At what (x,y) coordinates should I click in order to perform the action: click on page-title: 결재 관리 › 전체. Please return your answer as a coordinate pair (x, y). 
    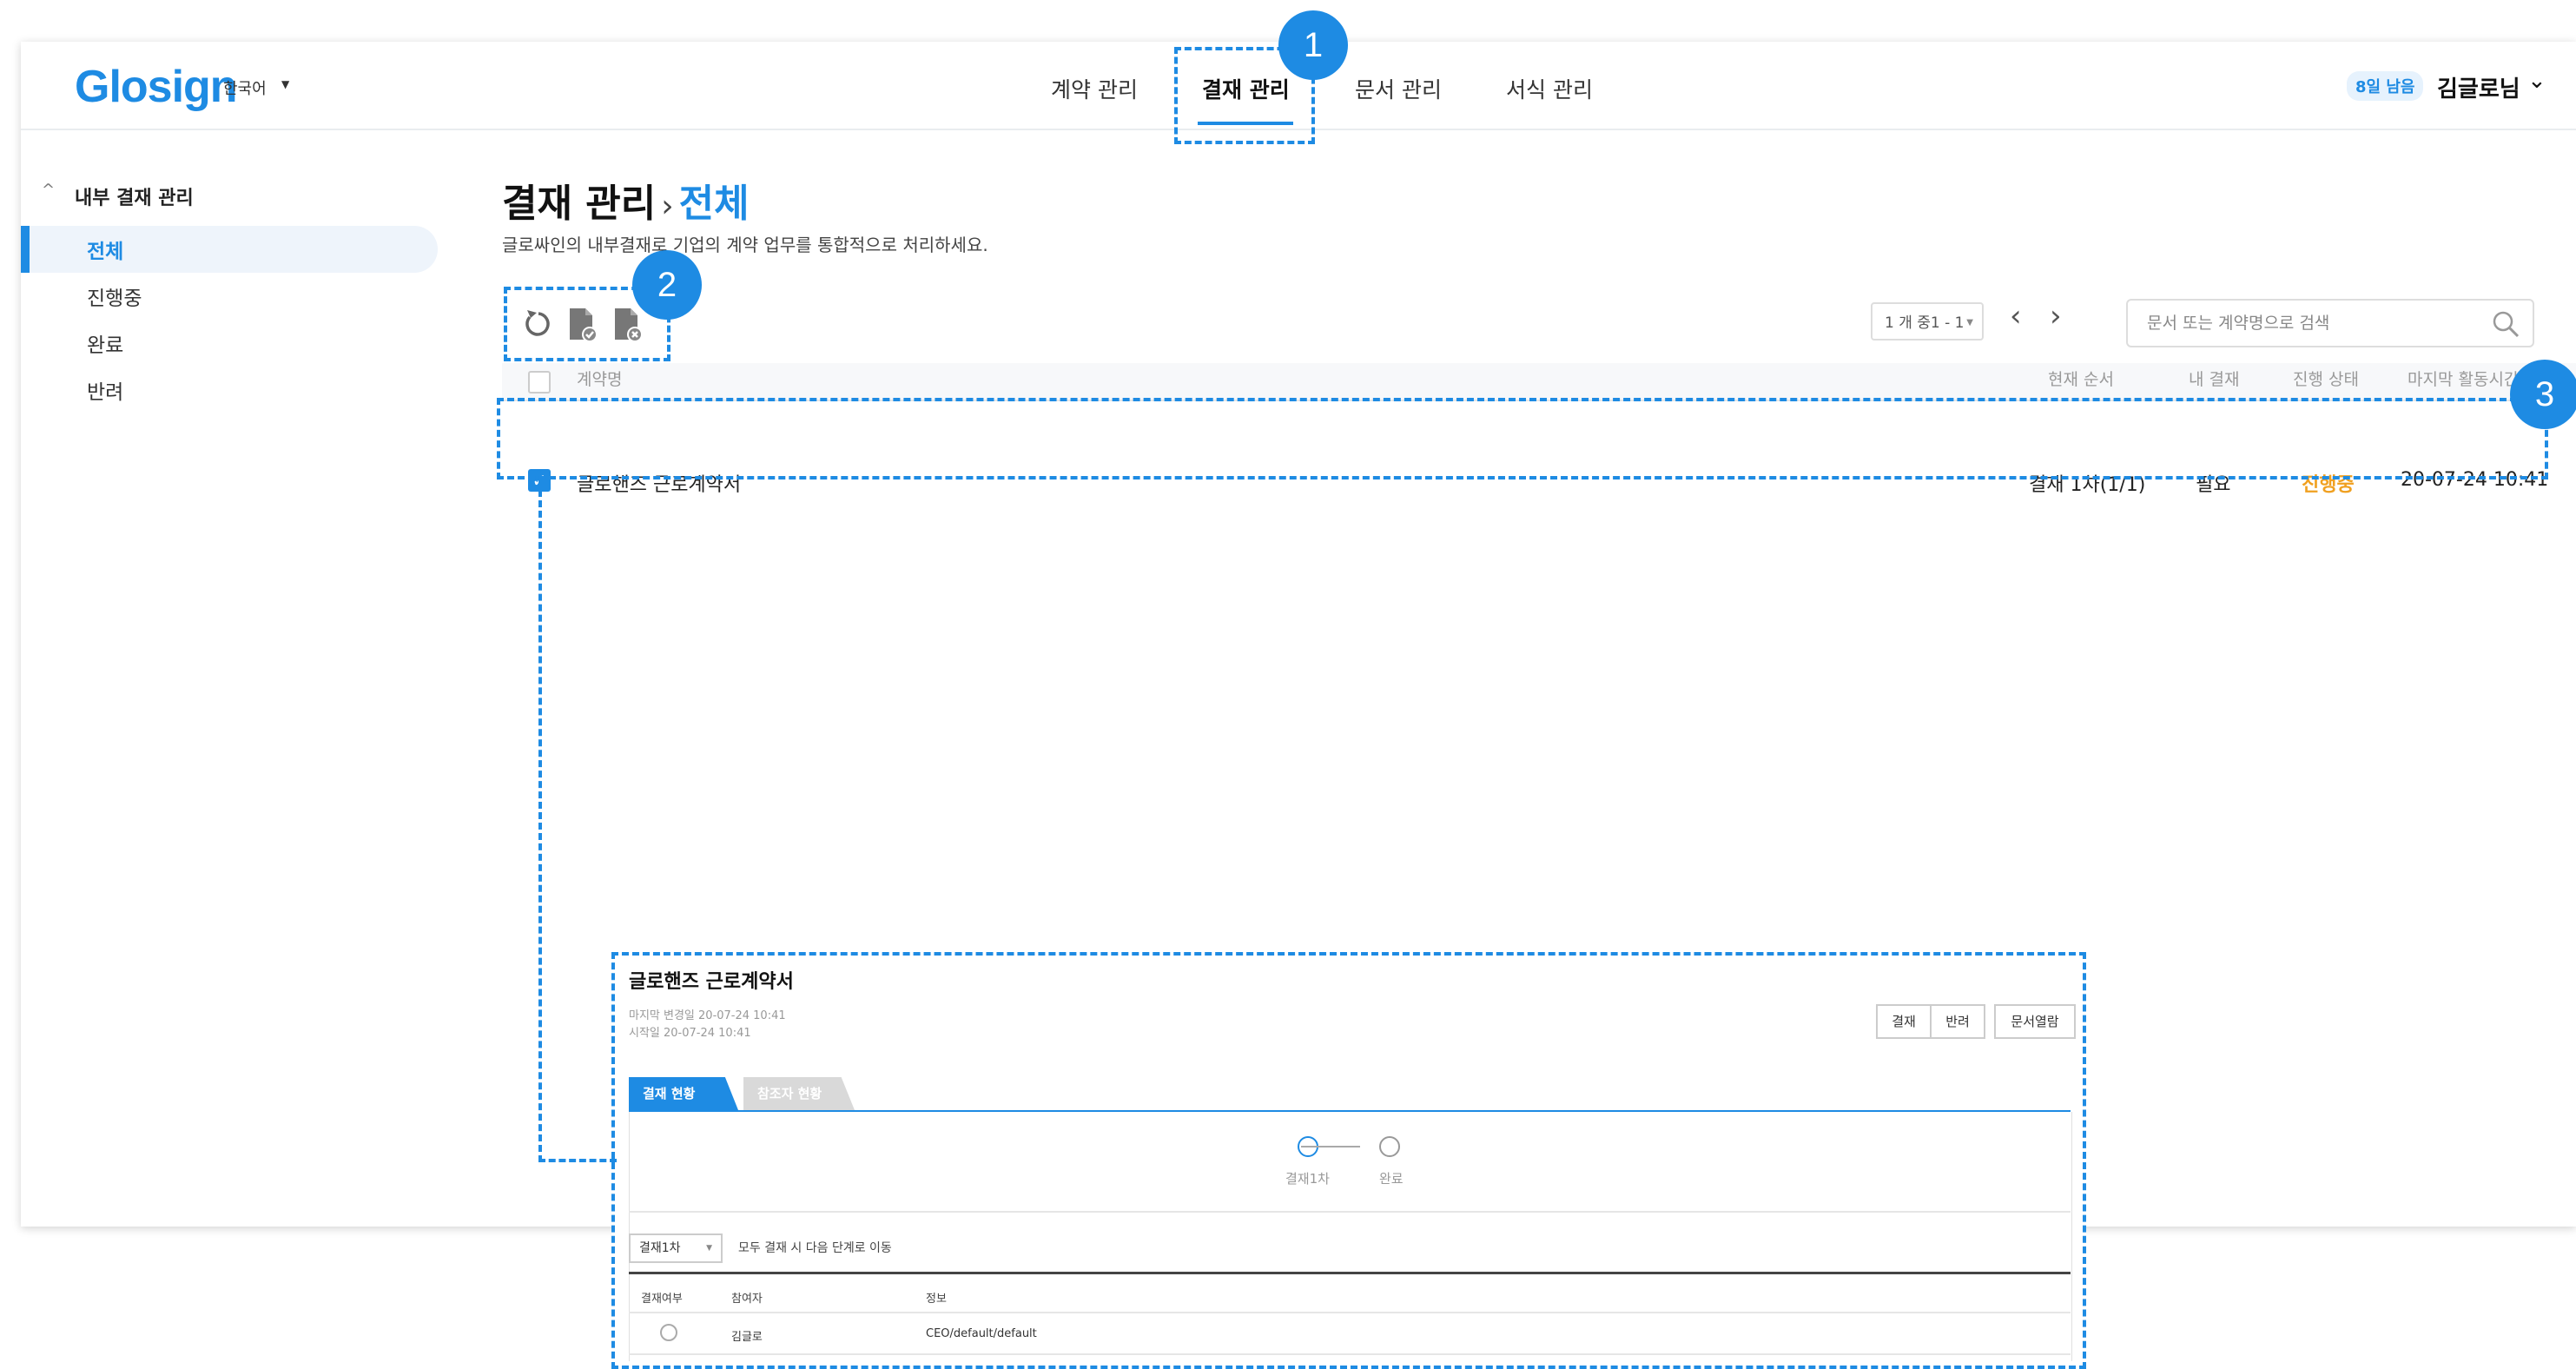
    Looking at the image, I should click on (626, 200).